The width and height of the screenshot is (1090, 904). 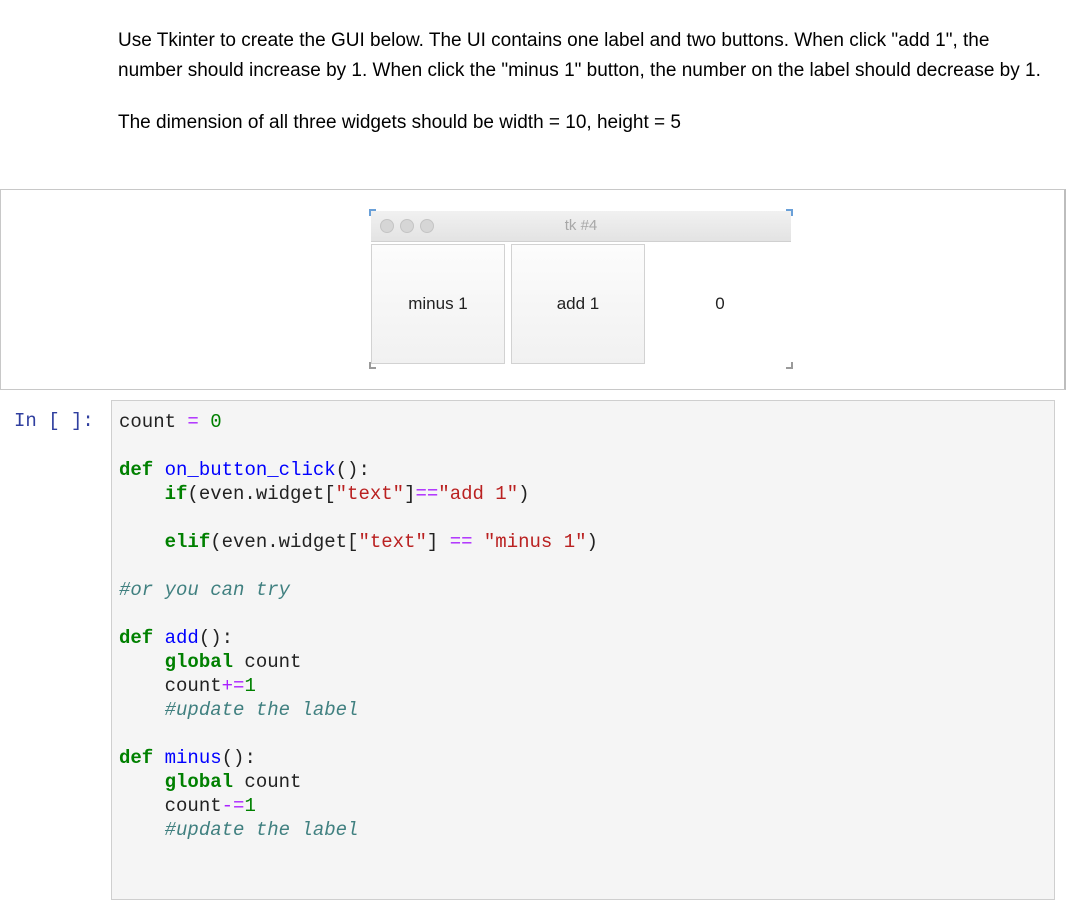 I want to click on tk-window-screenshot: tk #4 minus 1 add 1 0, so click(x=581, y=289).